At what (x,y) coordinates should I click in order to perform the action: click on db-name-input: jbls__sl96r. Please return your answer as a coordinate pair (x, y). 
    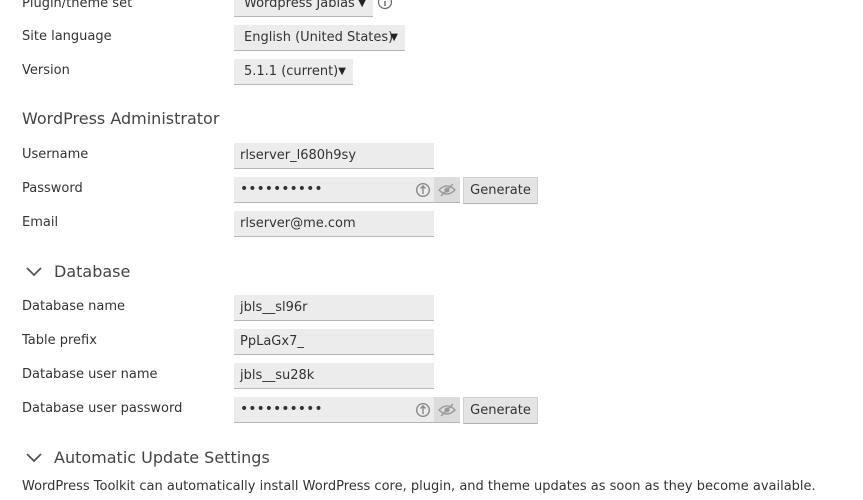
    Looking at the image, I should click on (334, 308).